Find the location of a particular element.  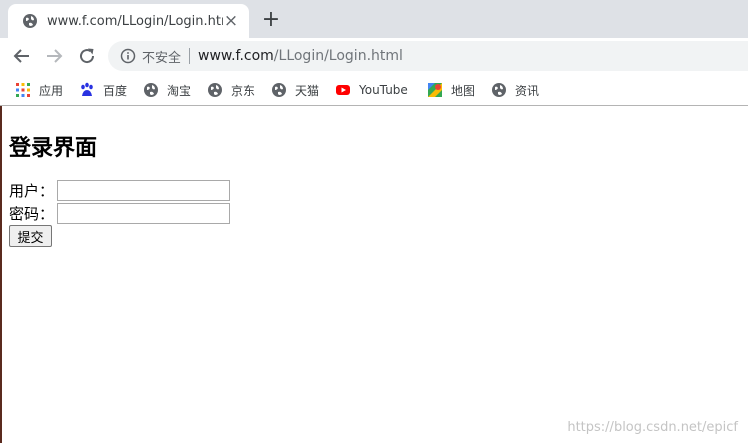

url-text: www.f.com/LLogin/Login.html is located at coordinates (300, 56).